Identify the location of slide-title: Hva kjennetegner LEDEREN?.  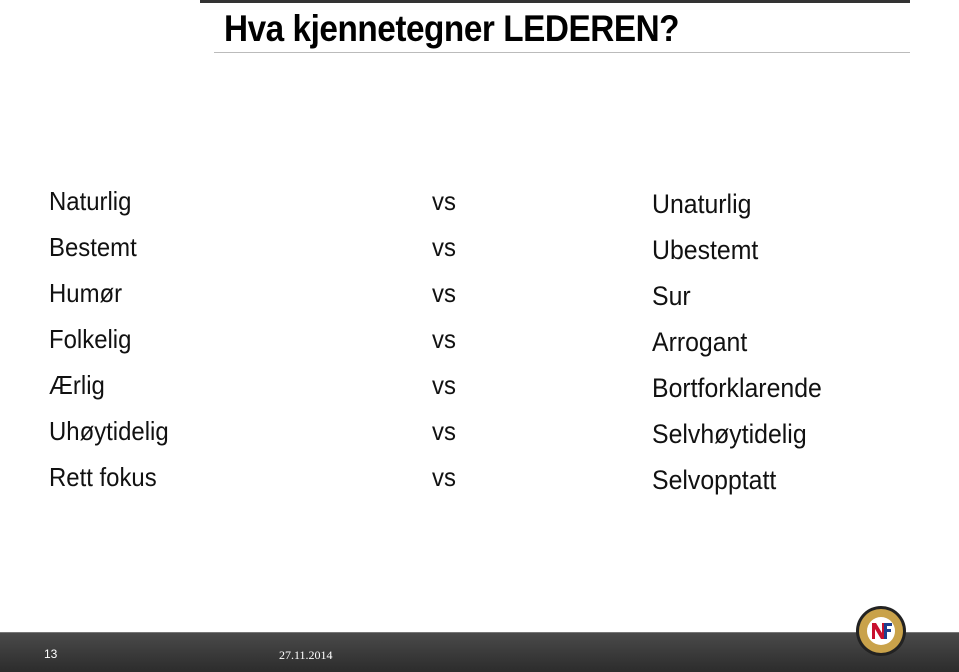
(452, 28).